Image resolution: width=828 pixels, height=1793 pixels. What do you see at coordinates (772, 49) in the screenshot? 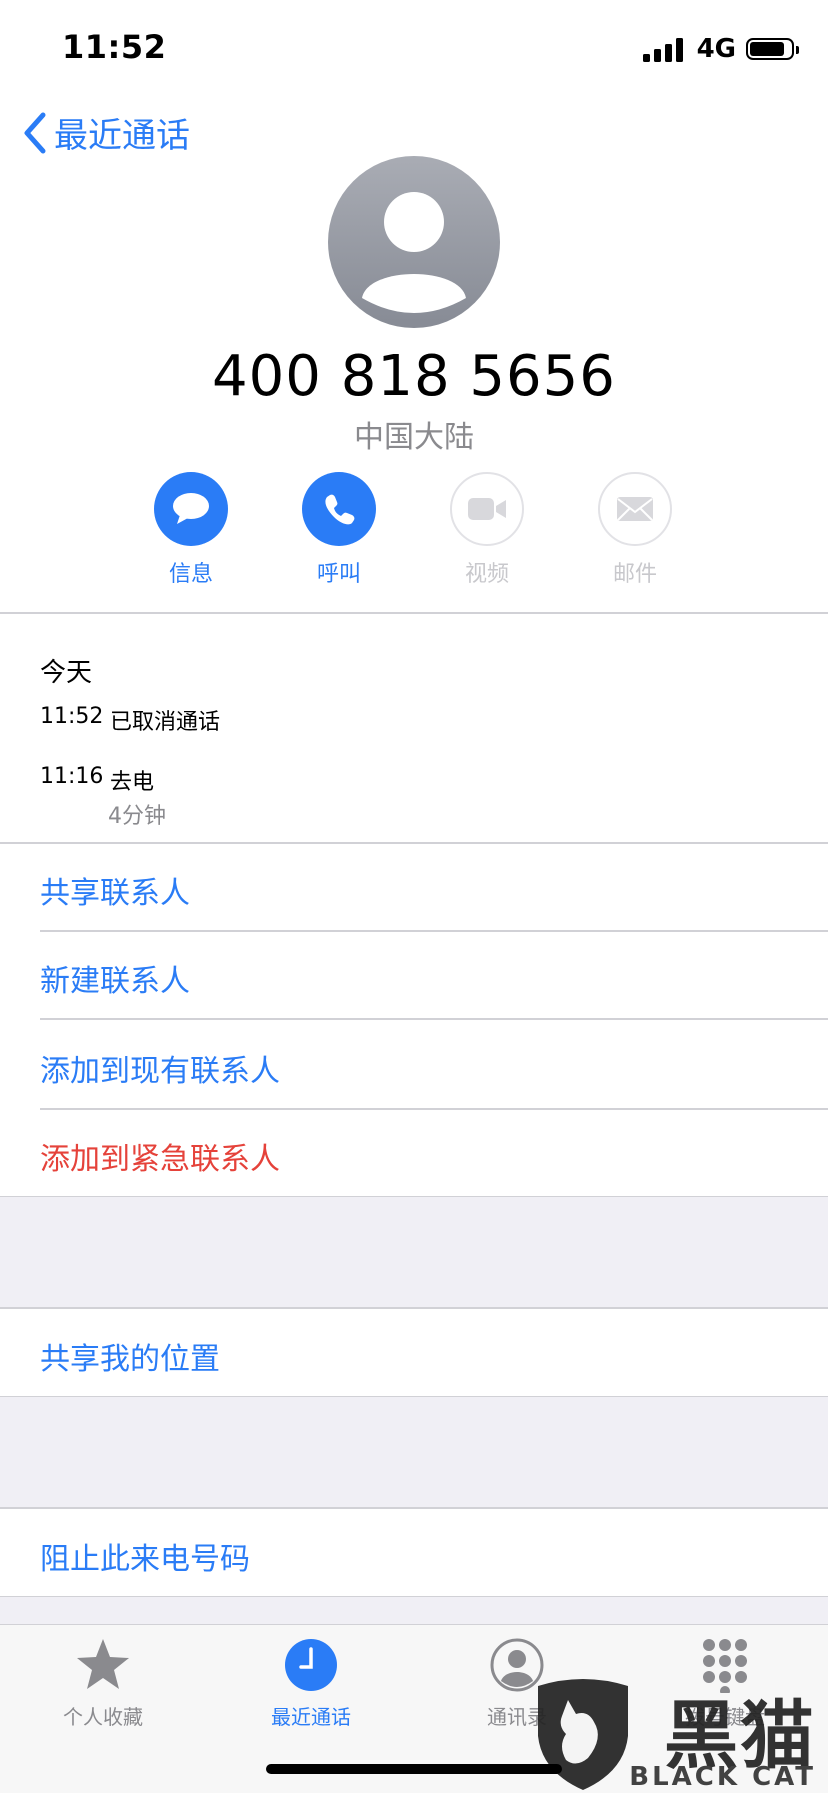
I see `battery-icon` at bounding box center [772, 49].